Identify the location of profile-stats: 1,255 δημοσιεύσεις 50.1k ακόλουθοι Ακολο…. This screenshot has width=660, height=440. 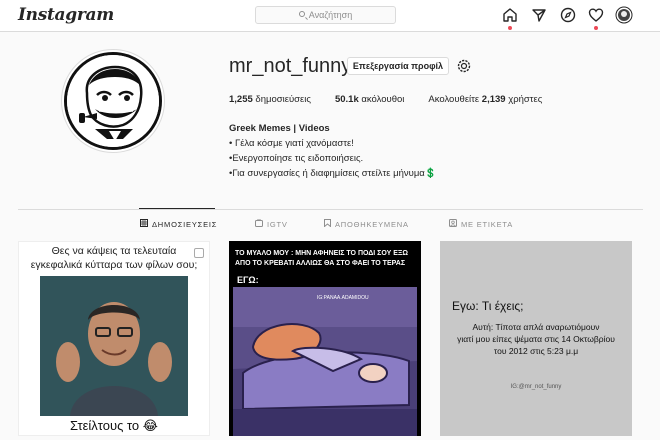
(397, 99).